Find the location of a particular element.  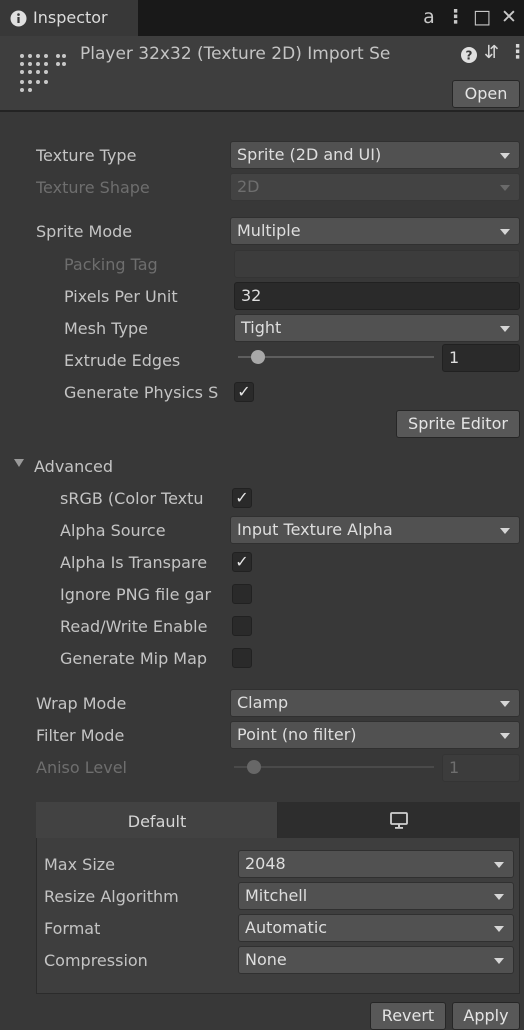

texture-type-dropdown: Sprite (2D and UI) is located at coordinates (375, 155).